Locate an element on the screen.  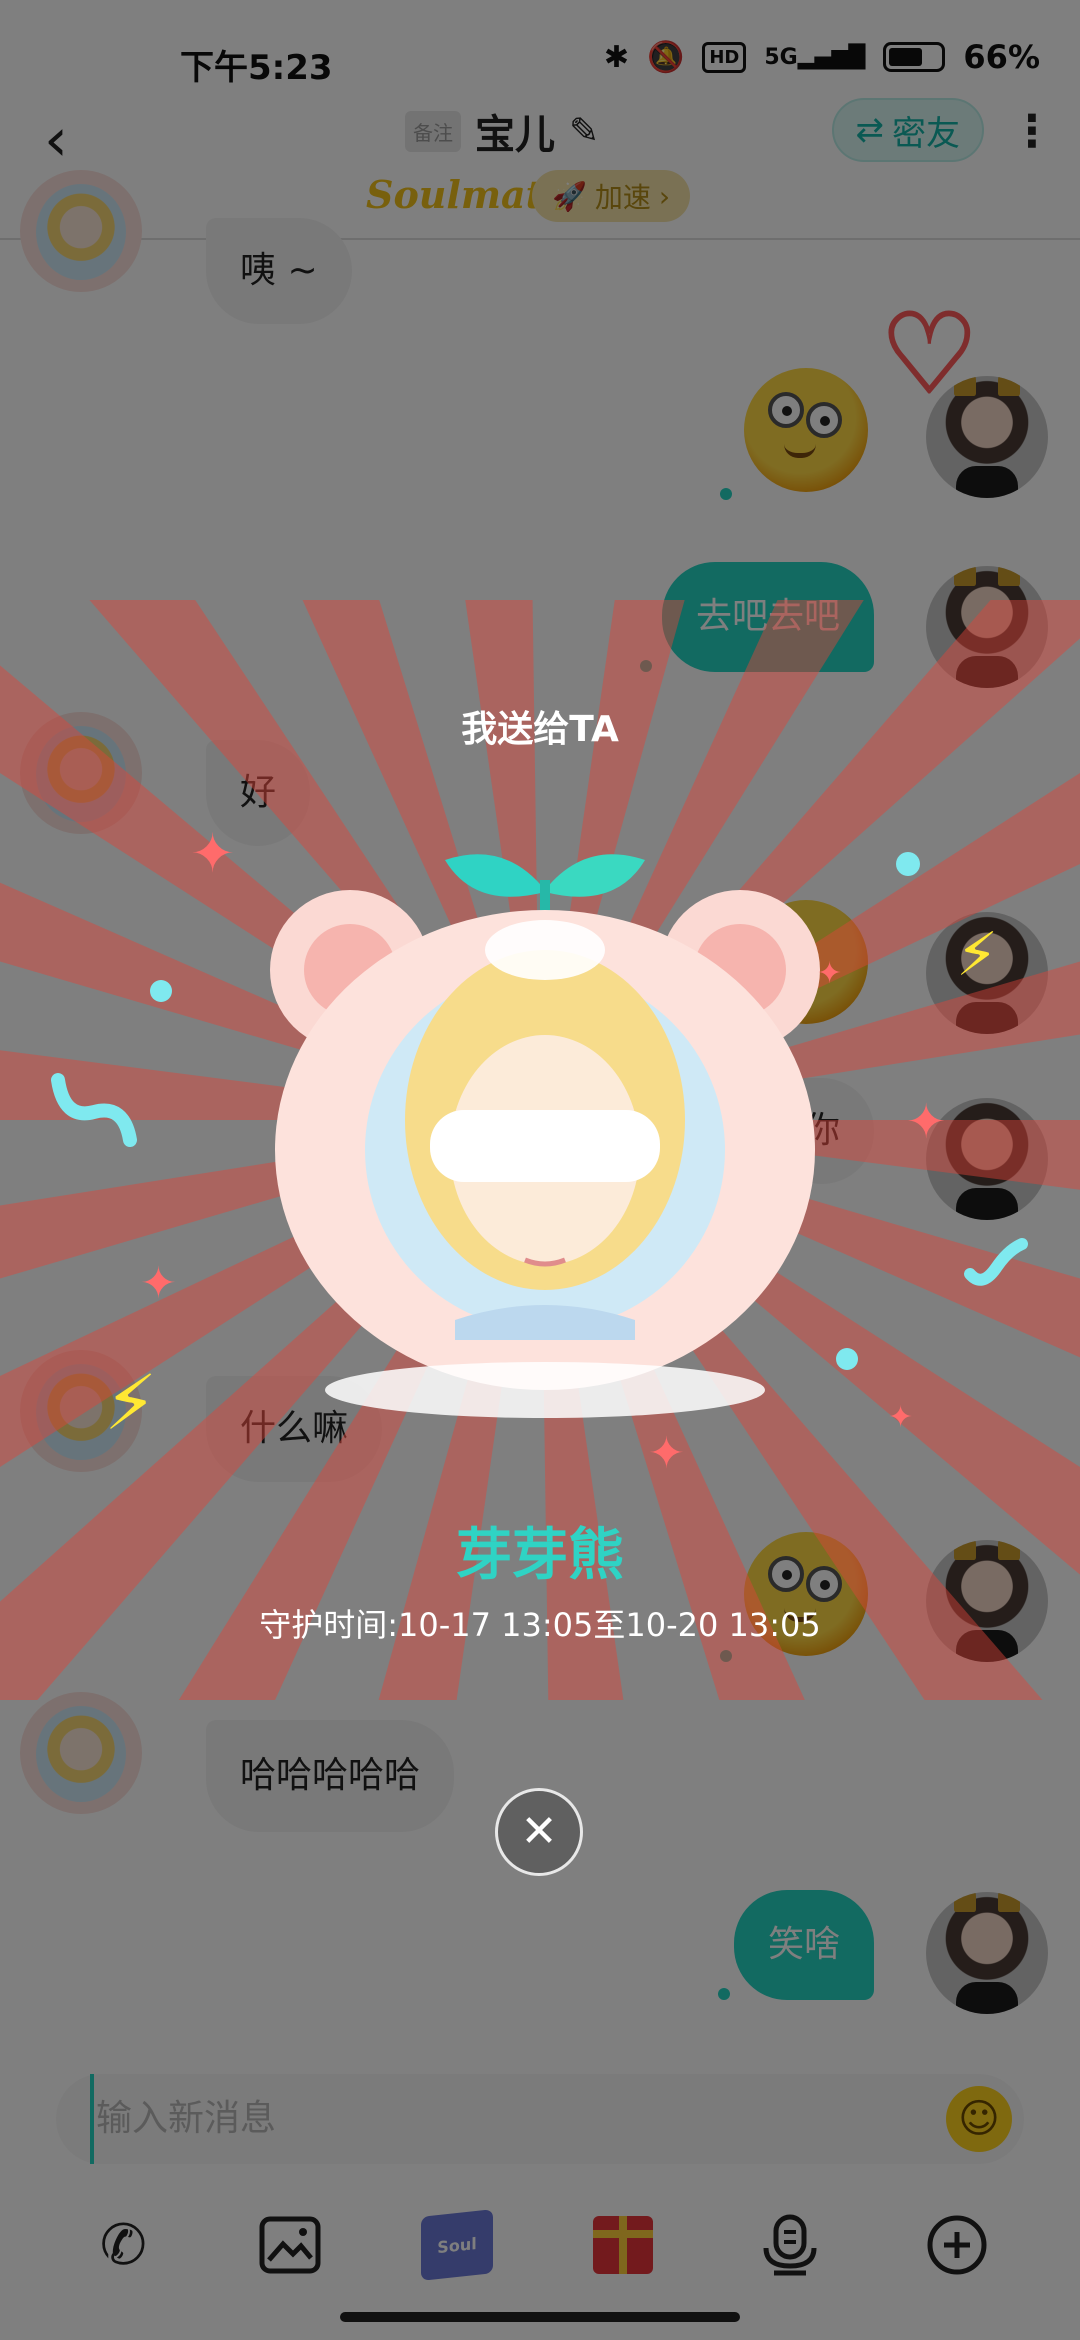
gift-overlay-title: 我送给TA is located at coordinates (540, 729).